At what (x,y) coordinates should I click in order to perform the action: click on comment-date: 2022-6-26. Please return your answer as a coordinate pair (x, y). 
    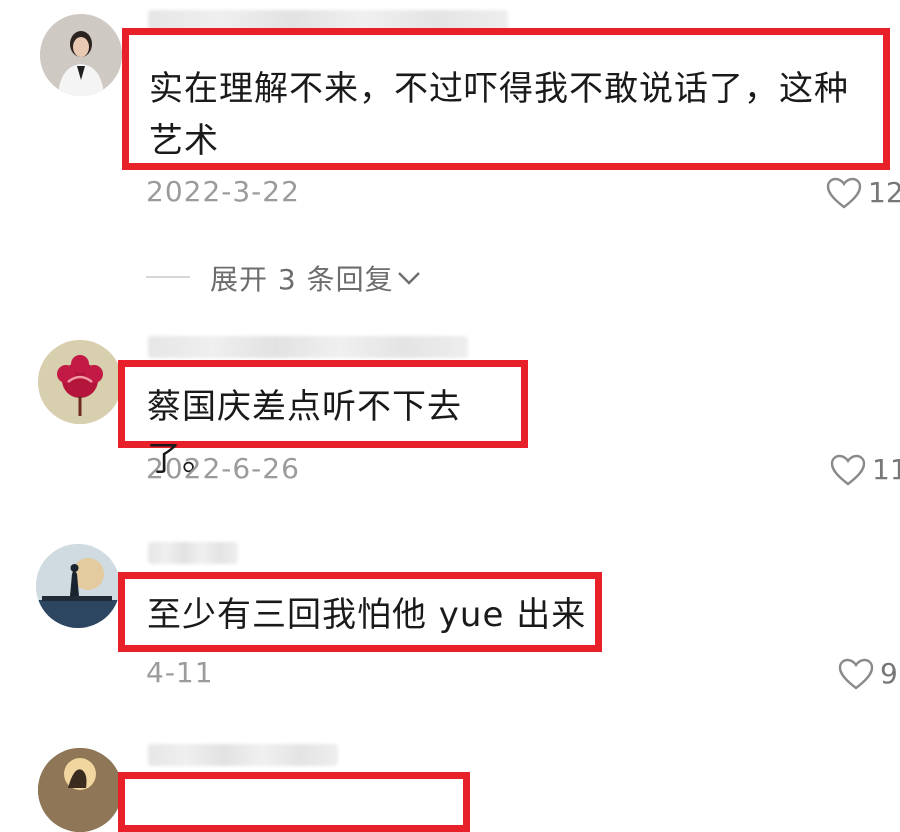
    Looking at the image, I should click on (223, 468).